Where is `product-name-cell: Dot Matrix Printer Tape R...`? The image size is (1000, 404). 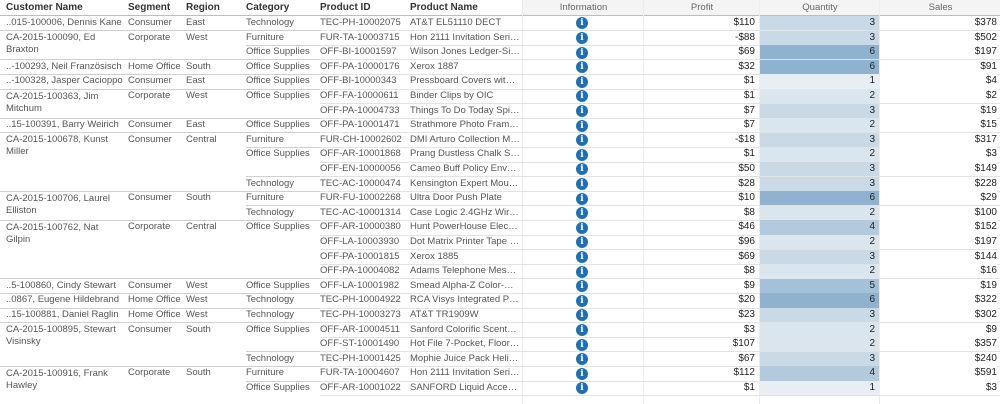 product-name-cell: Dot Matrix Printer Tape R... is located at coordinates (465, 242).